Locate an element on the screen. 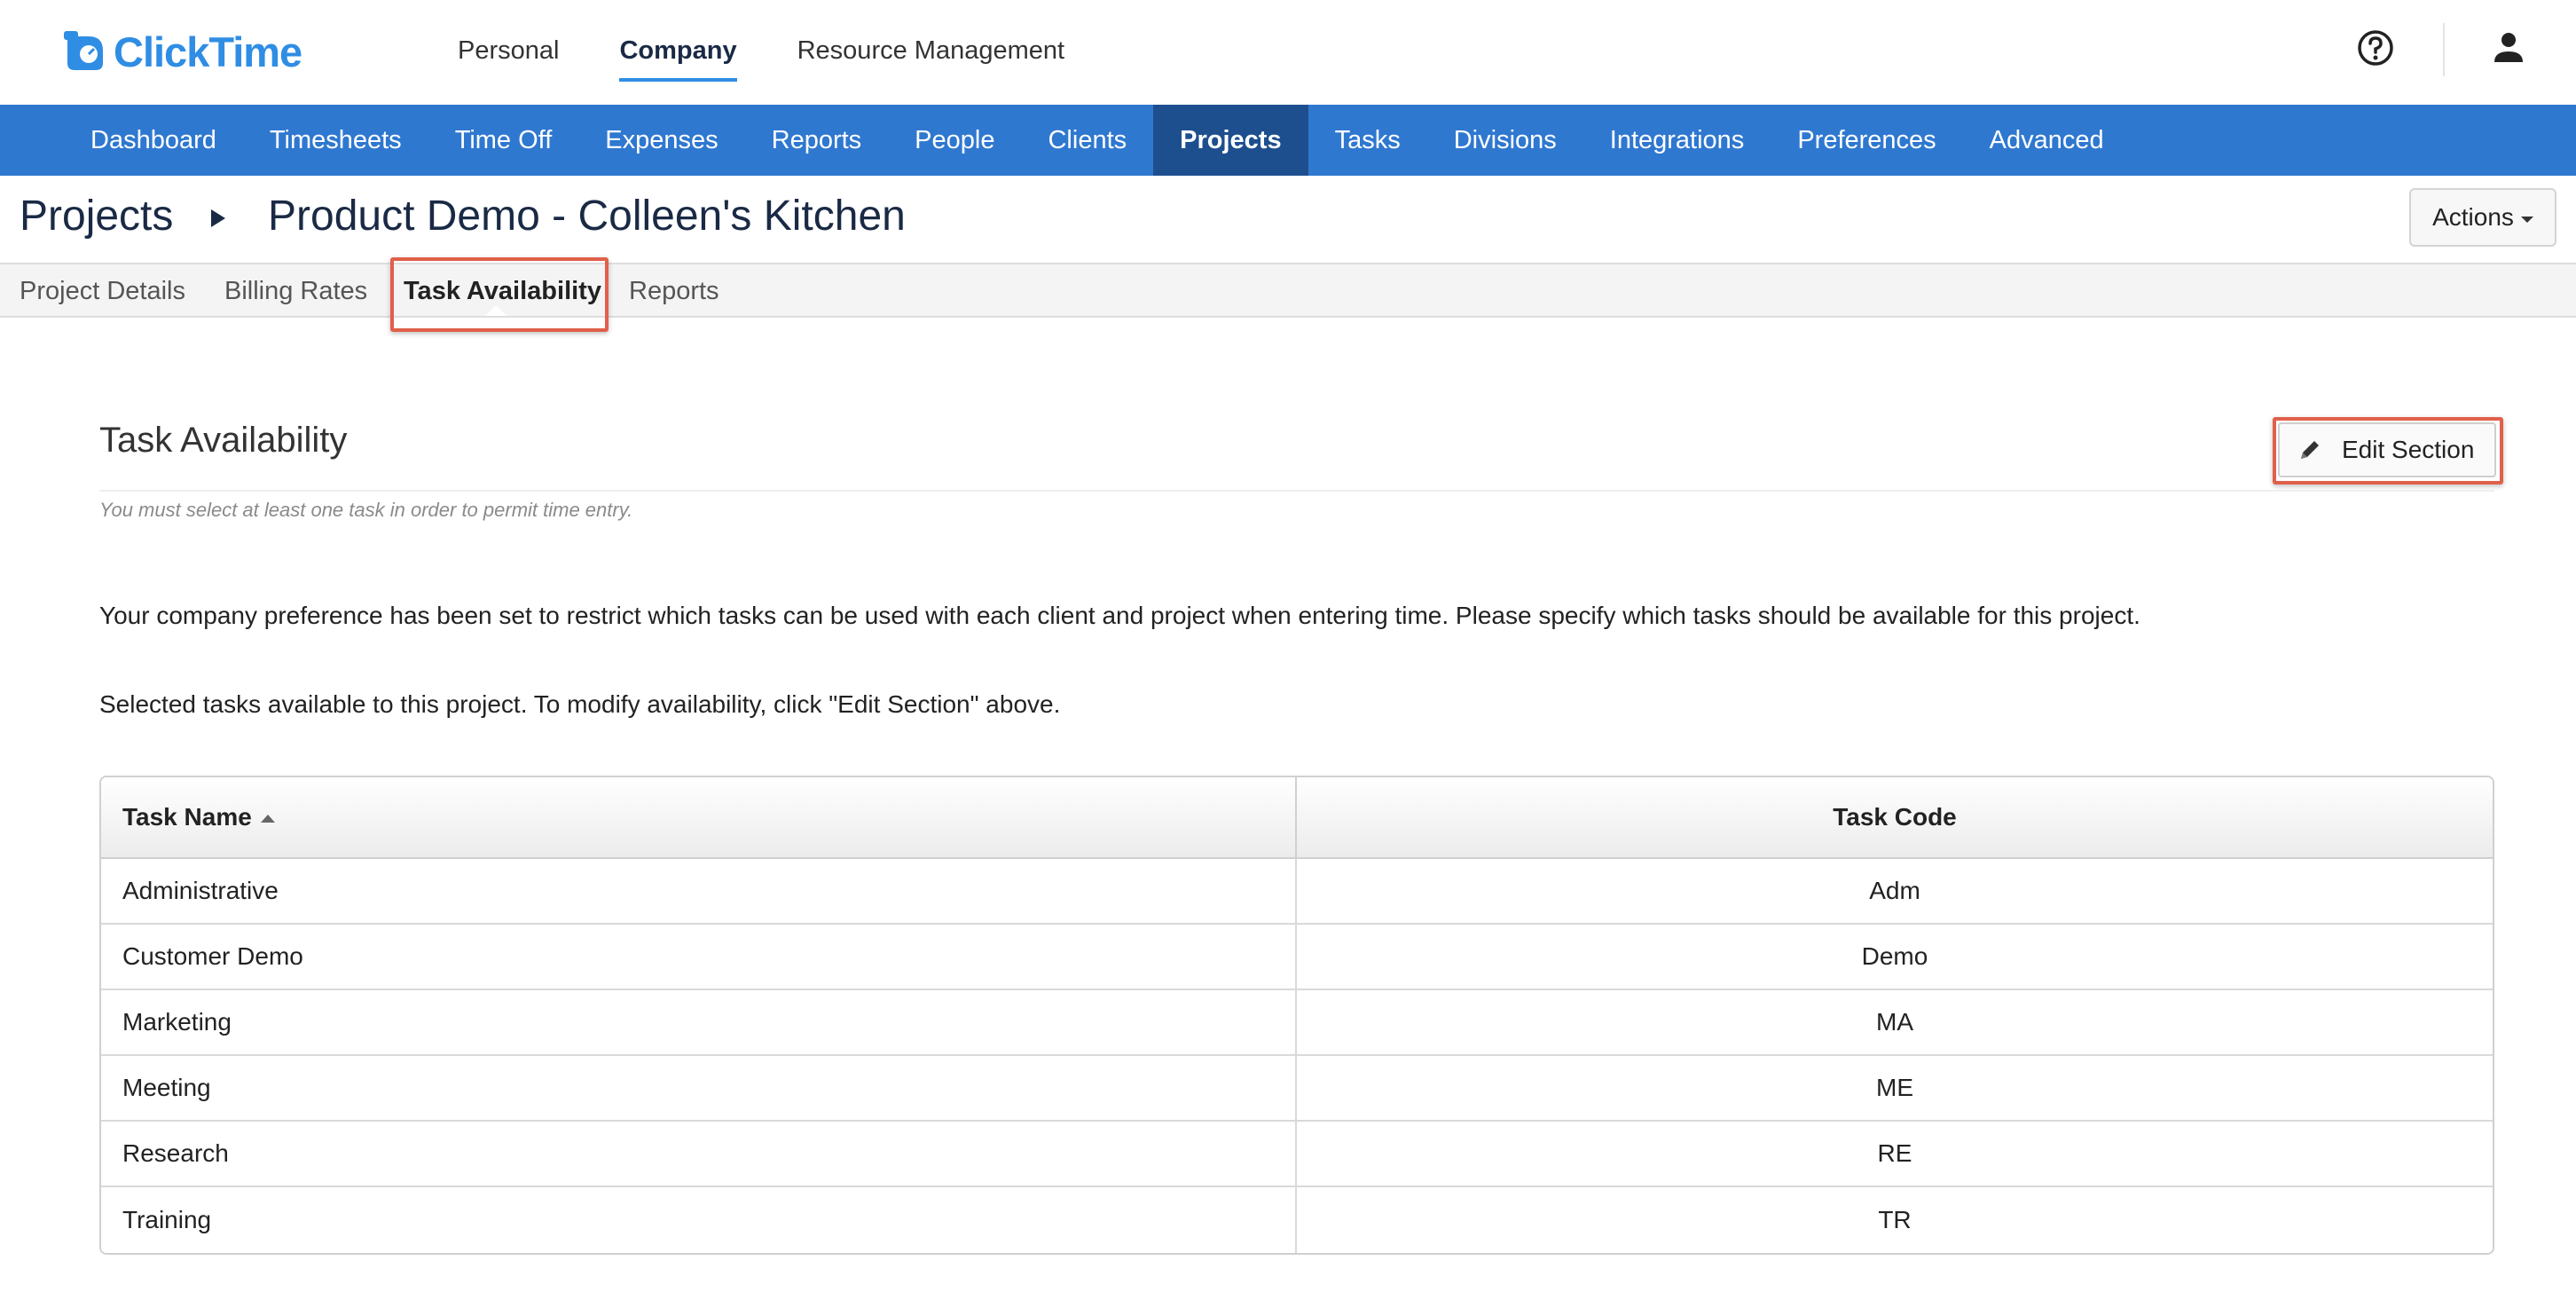 This screenshot has height=1292, width=2576. header-divider is located at coordinates (2444, 49).